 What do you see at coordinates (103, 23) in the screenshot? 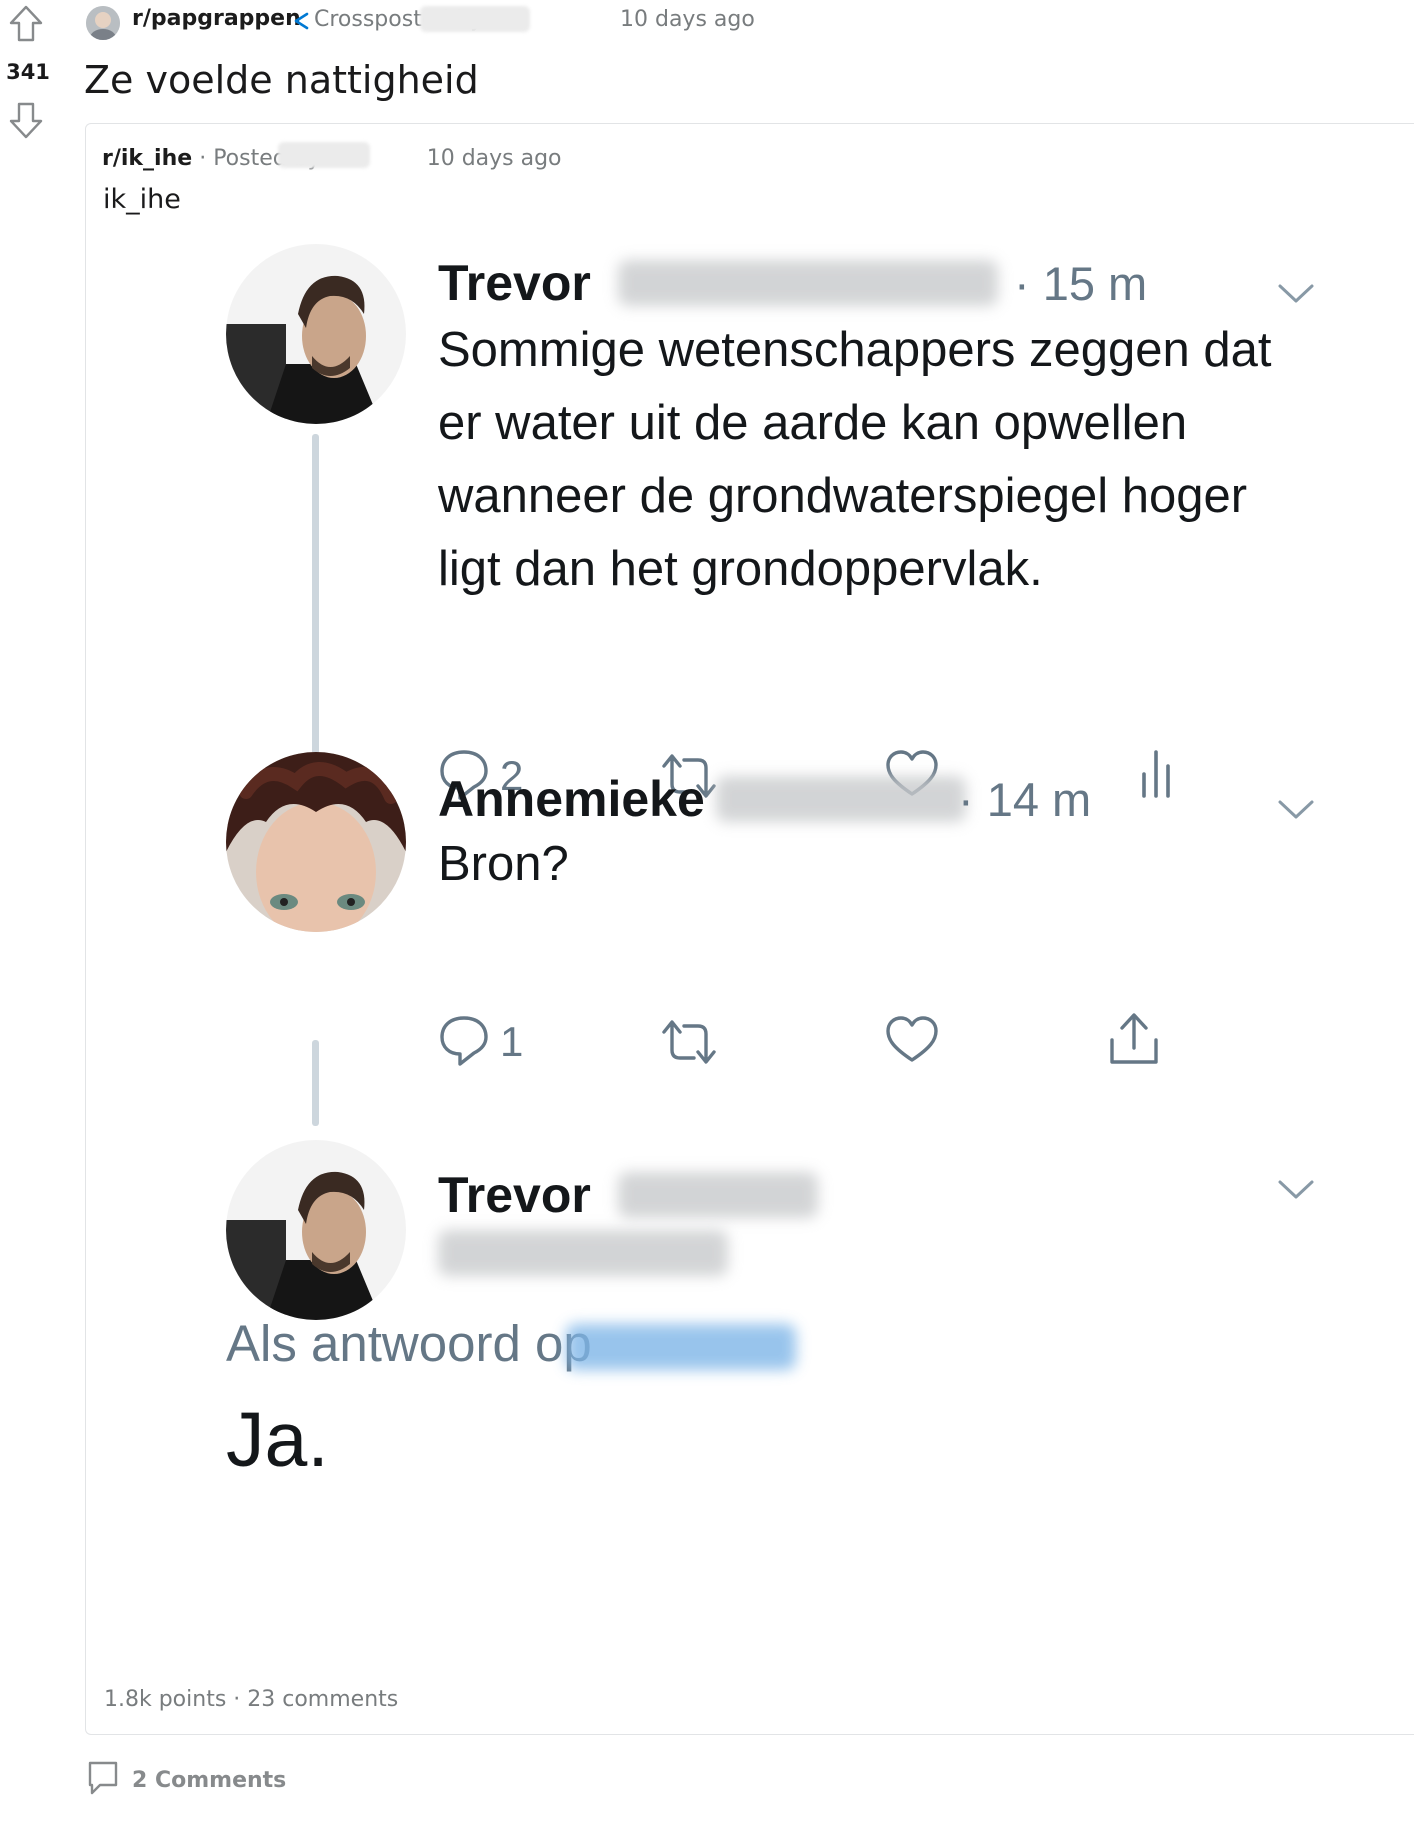
I see `subreddit-avatar` at bounding box center [103, 23].